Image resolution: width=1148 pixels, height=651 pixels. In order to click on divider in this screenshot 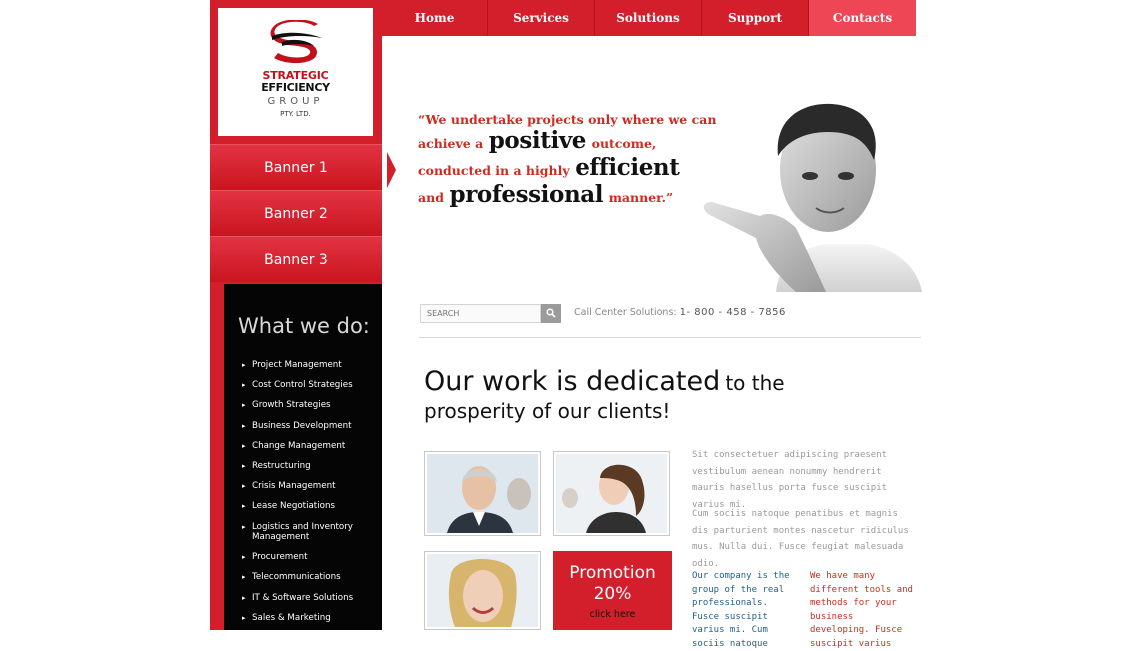, I will do `click(670, 337)`.